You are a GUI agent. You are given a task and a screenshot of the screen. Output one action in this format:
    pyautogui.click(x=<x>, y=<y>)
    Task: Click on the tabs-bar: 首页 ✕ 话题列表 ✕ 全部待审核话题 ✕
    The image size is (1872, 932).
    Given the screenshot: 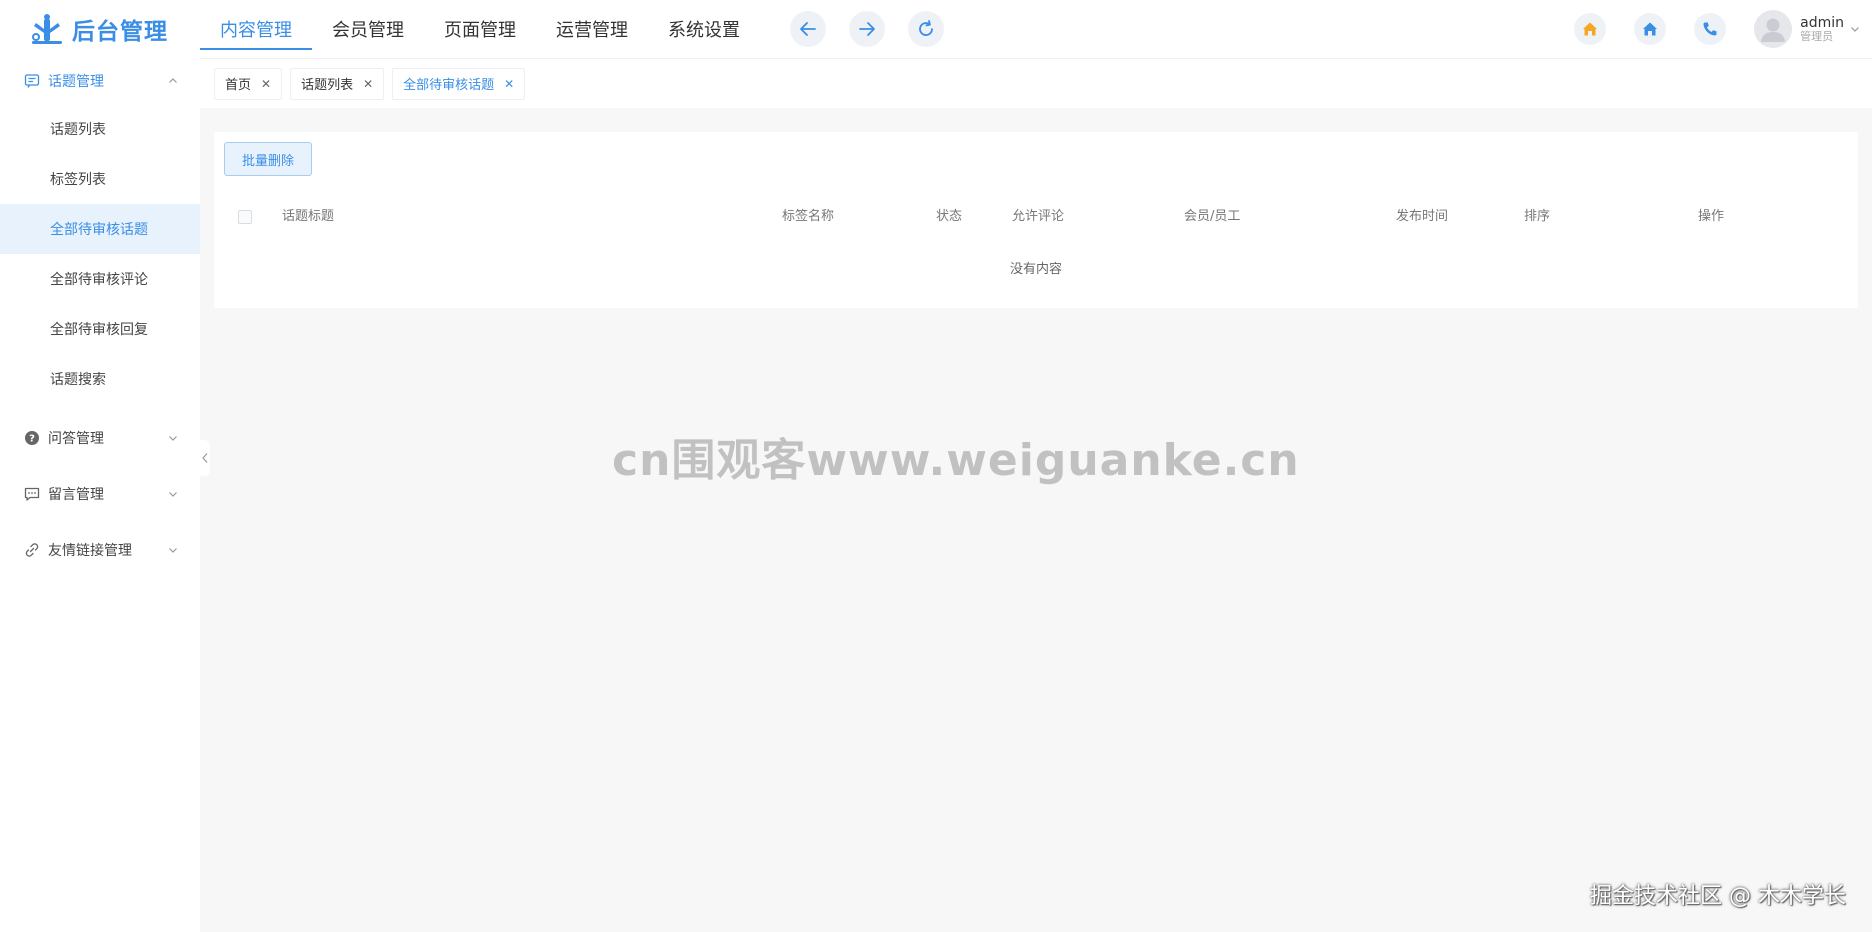 What is the action you would take?
    pyautogui.click(x=1036, y=83)
    